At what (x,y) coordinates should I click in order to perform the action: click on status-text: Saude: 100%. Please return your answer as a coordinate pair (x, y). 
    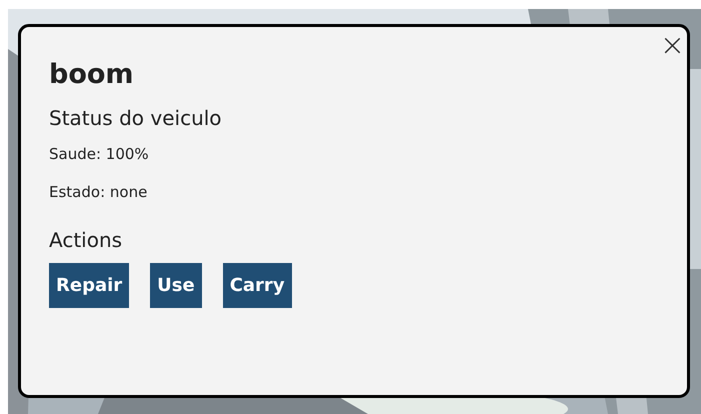
    Looking at the image, I should click on (99, 154).